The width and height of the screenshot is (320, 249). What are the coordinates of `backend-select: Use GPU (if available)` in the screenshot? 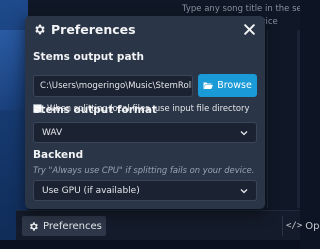 It's located at (145, 190).